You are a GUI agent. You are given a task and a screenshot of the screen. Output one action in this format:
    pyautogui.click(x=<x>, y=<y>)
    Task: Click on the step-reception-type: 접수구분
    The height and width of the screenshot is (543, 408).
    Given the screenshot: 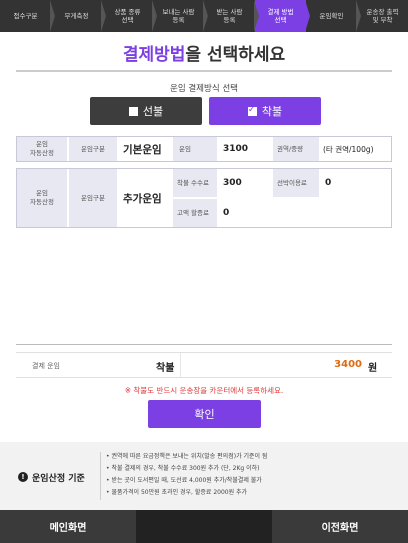 What is the action you would take?
    pyautogui.click(x=27, y=16)
    